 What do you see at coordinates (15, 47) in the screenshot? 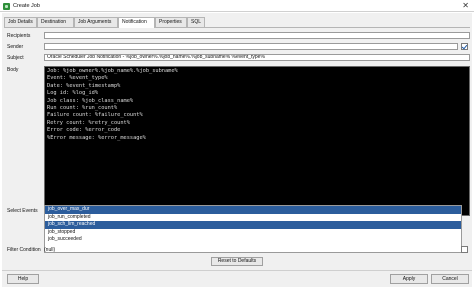
I see `sender-label: Sender` at bounding box center [15, 47].